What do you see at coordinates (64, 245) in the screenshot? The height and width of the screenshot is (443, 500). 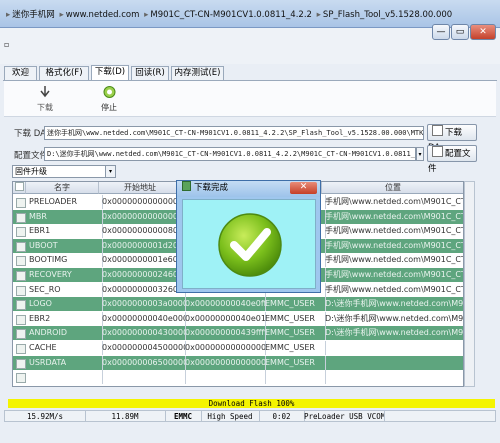 I see `cell-name: UBOOT` at bounding box center [64, 245].